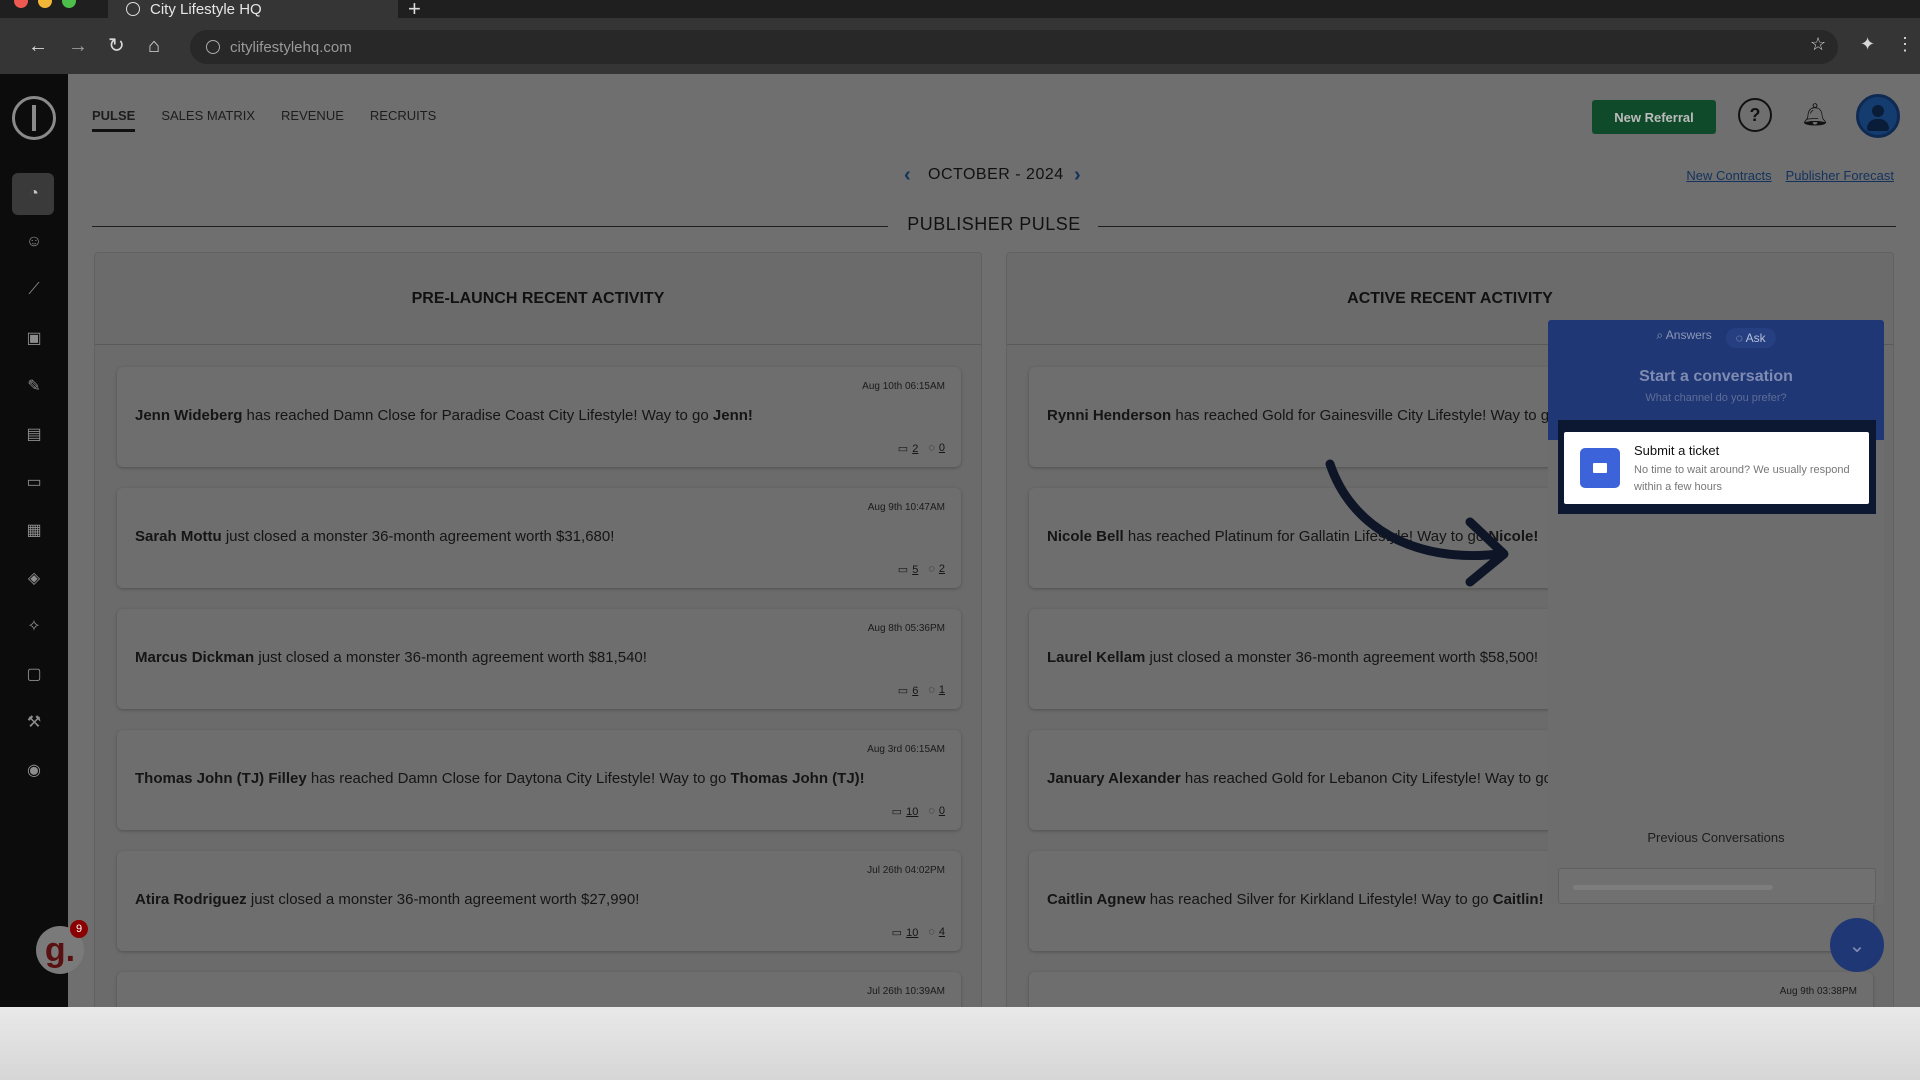 The image size is (1920, 1080). I want to click on pulse-chart-icon: ◔, so click(34, 194).